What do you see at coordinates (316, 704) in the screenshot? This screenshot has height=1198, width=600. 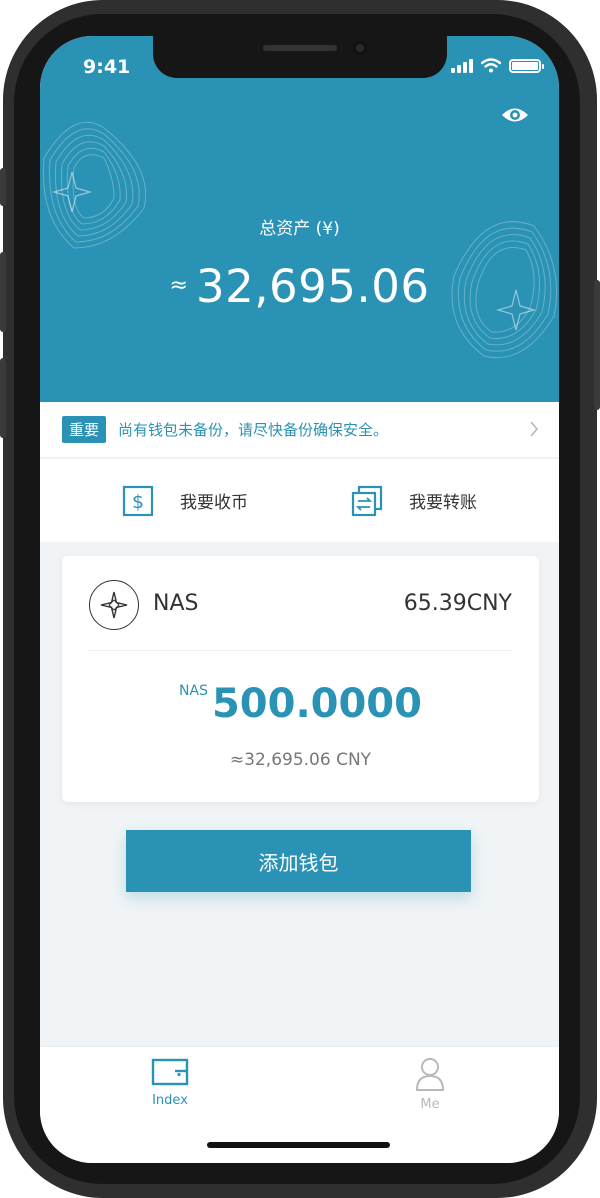 I see `balance-value: 500.0000` at bounding box center [316, 704].